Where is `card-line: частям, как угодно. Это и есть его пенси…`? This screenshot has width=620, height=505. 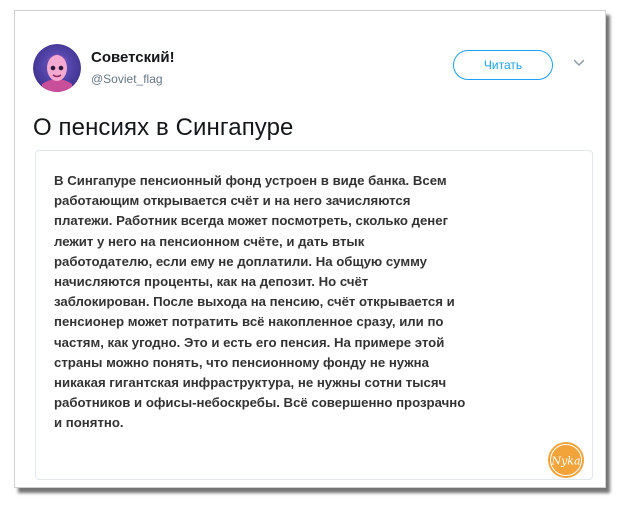 card-line: частям, как угодно. Это и есть его пенси… is located at coordinates (249, 342).